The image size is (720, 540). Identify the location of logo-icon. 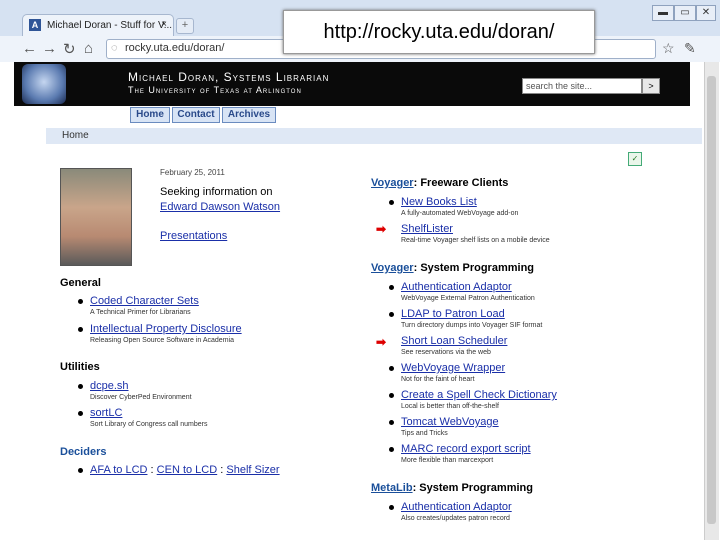
(44, 84).